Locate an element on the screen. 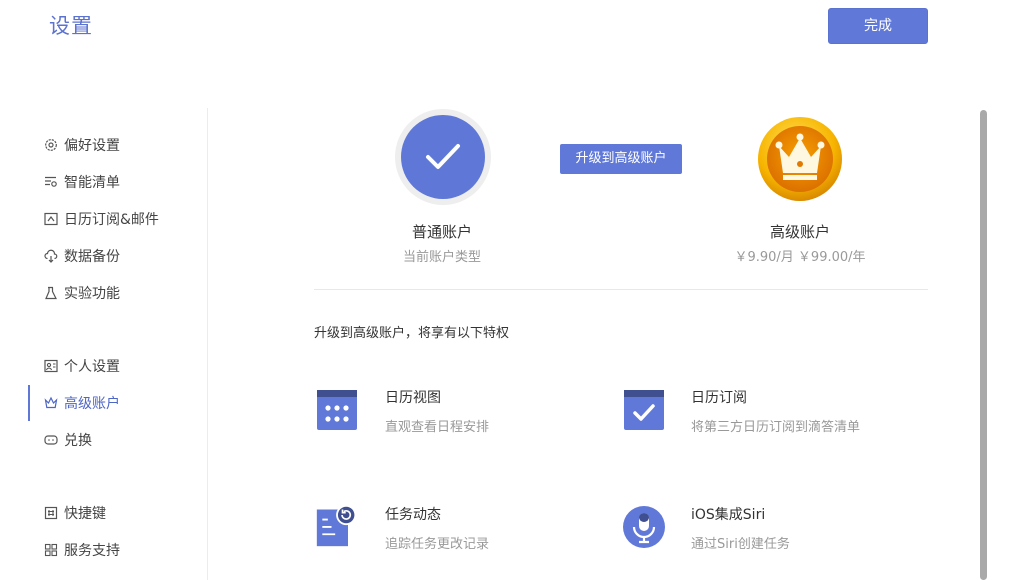 This screenshot has width=1028, height=580. sidebar-item-support: 服务支持 is located at coordinates (118, 550).